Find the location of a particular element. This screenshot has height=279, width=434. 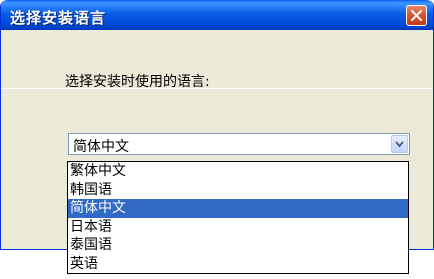

divider is located at coordinates (217, 88).